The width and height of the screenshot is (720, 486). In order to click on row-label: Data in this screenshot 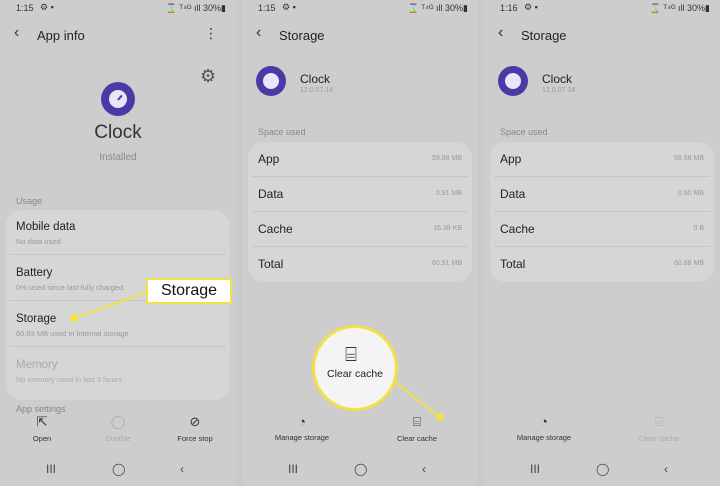, I will do `click(271, 194)`.